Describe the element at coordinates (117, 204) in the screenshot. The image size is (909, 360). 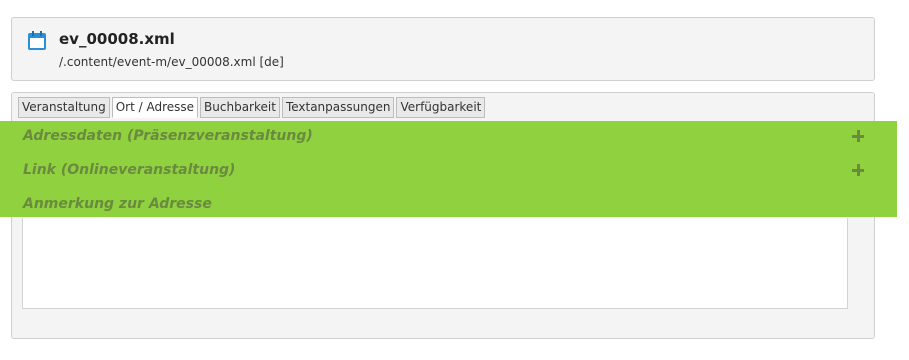
I see `section-anmerkung-label: Anmerkung zur Adresse` at that location.